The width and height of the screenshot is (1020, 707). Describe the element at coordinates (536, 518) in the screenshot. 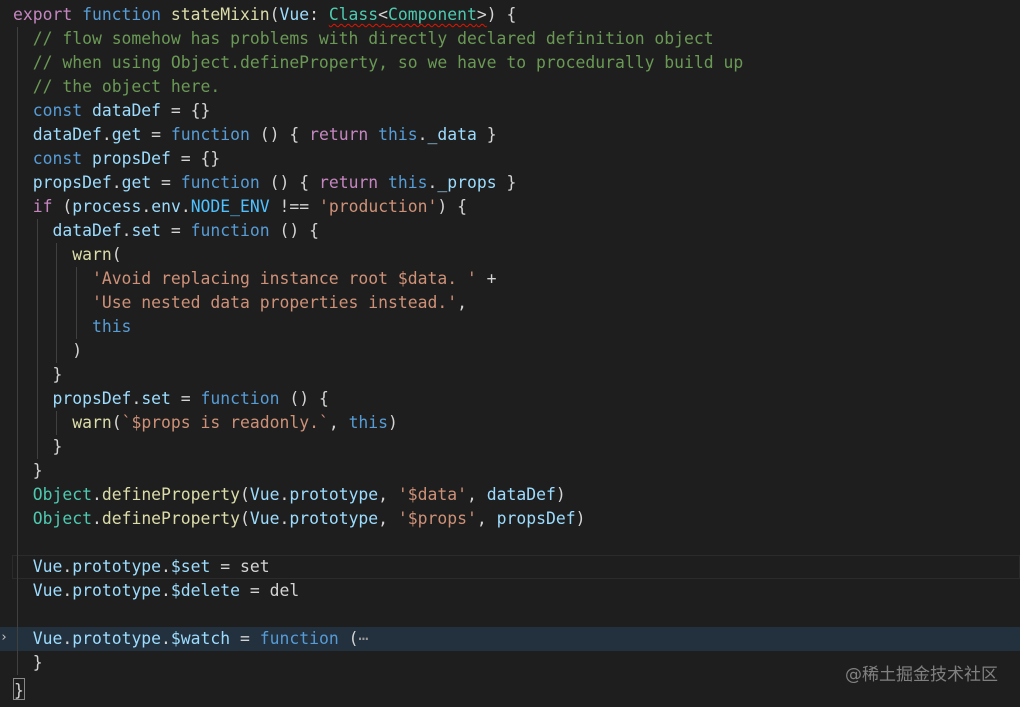

I see `code-token: propsDef` at that location.